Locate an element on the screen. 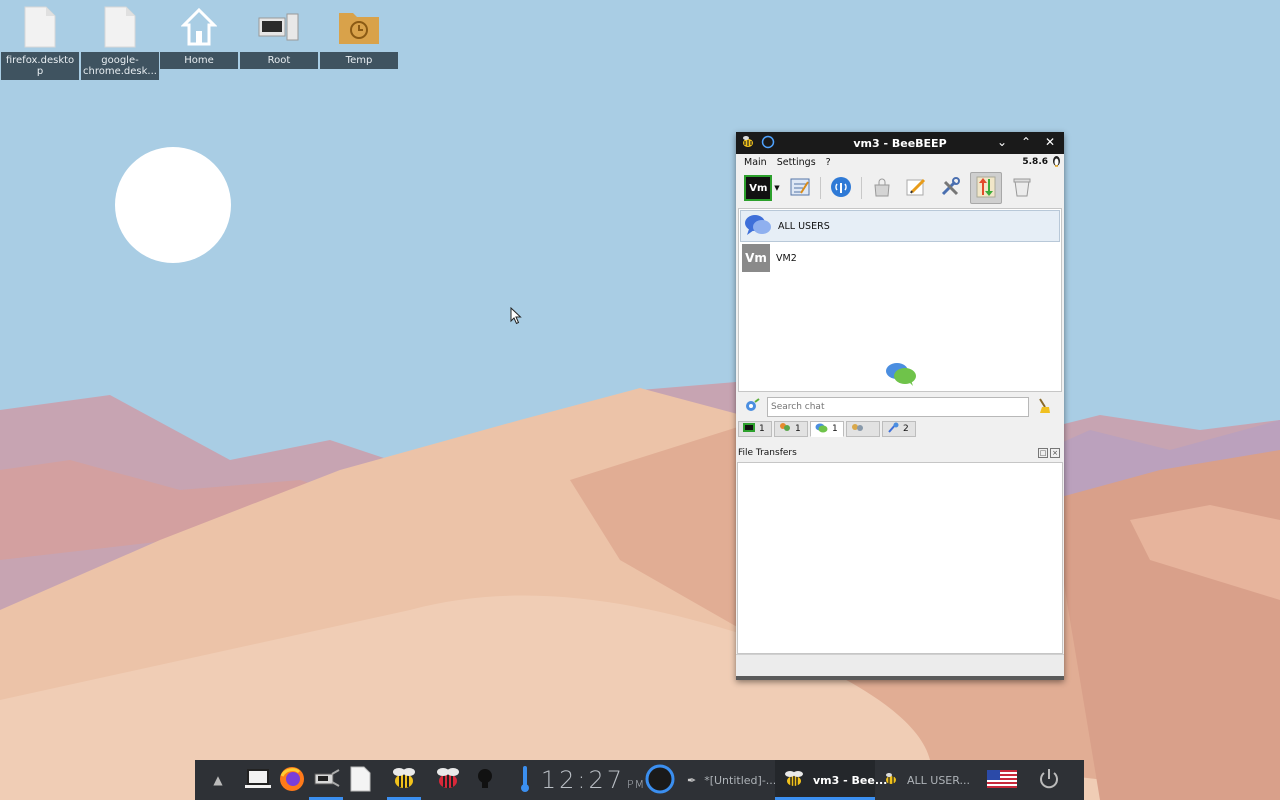 The image size is (1280, 800). desktop-icon-firefox: firefox.desktop is located at coordinates (40, 42).